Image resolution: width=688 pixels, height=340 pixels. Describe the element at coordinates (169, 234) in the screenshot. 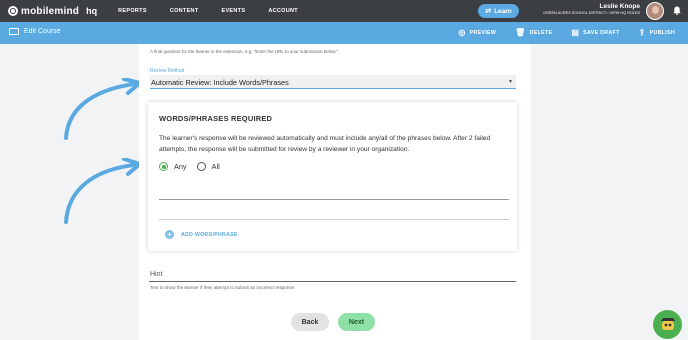

I see `plus-icon: +` at that location.